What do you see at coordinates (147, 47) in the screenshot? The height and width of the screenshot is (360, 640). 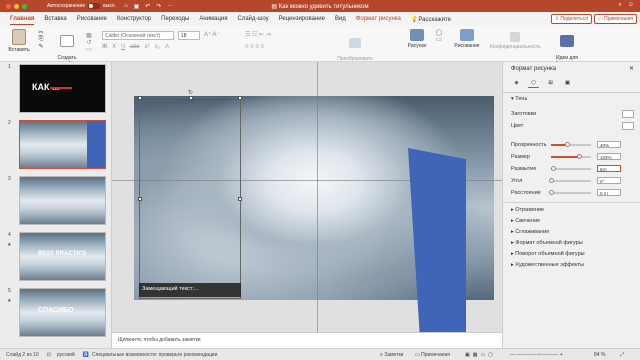 I see `superscript-icon: x²` at bounding box center [147, 47].